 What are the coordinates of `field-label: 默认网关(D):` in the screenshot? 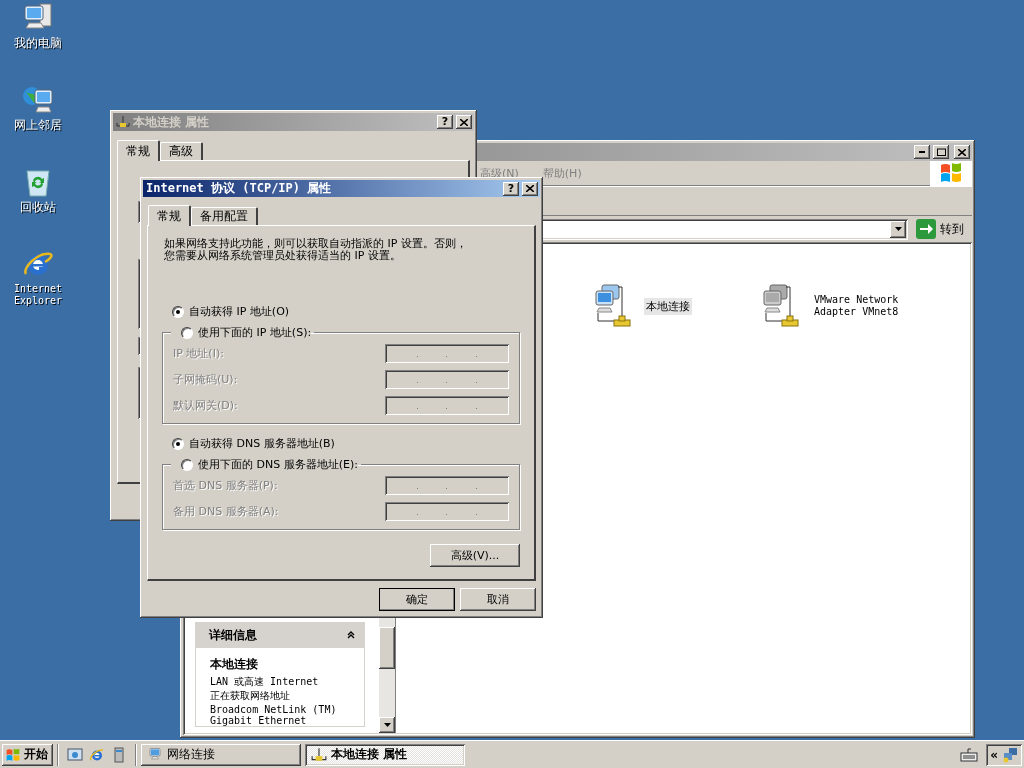 It's located at (205, 405).